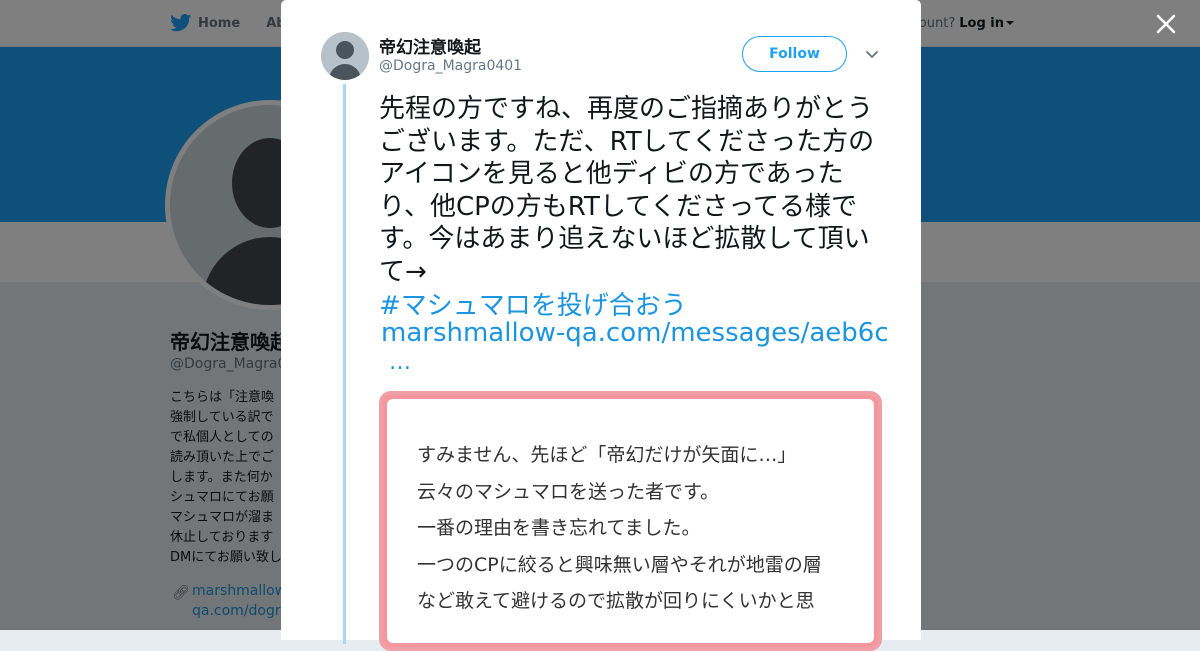 This screenshot has width=1200, height=651. Describe the element at coordinates (450, 66) in the screenshot. I see `author-handle: @Dogra_Magra0401` at that location.